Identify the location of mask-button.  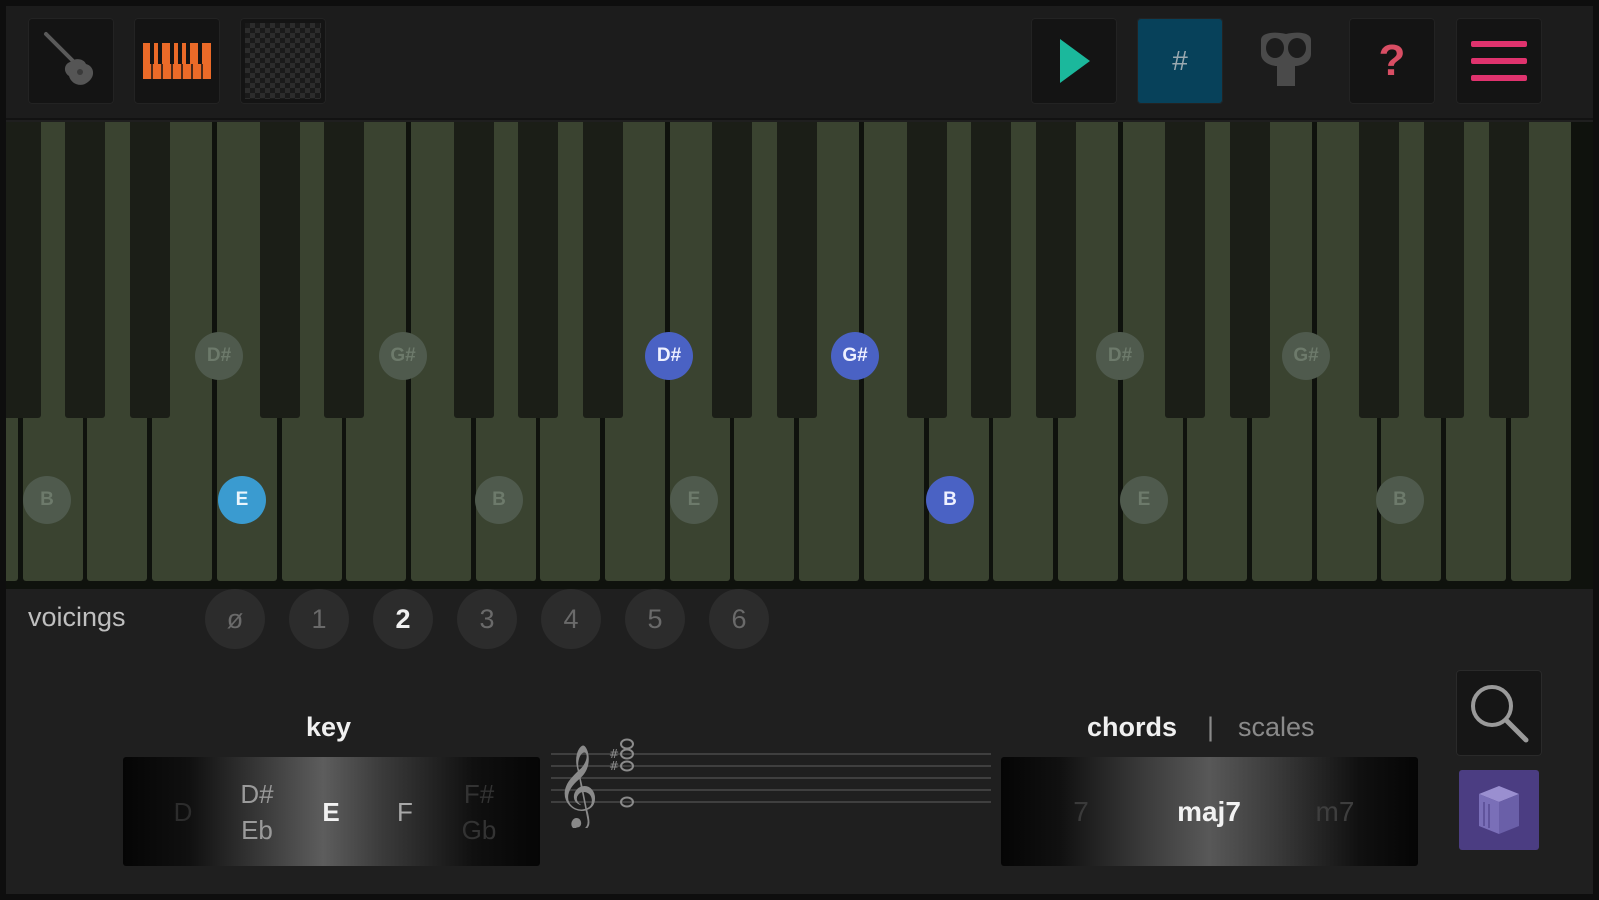
(1286, 61).